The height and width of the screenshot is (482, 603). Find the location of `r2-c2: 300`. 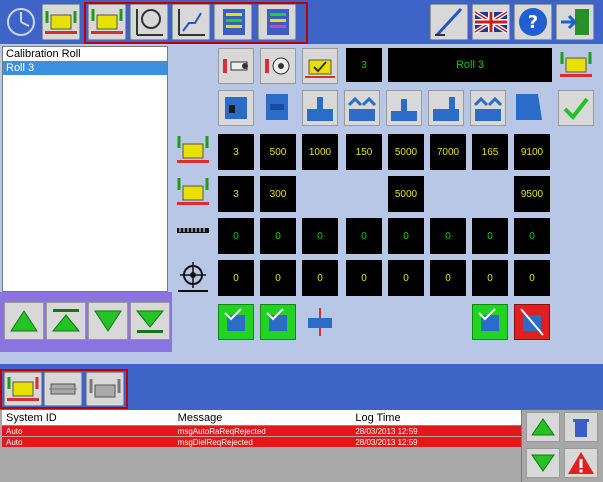

r2-c2: 300 is located at coordinates (278, 194).